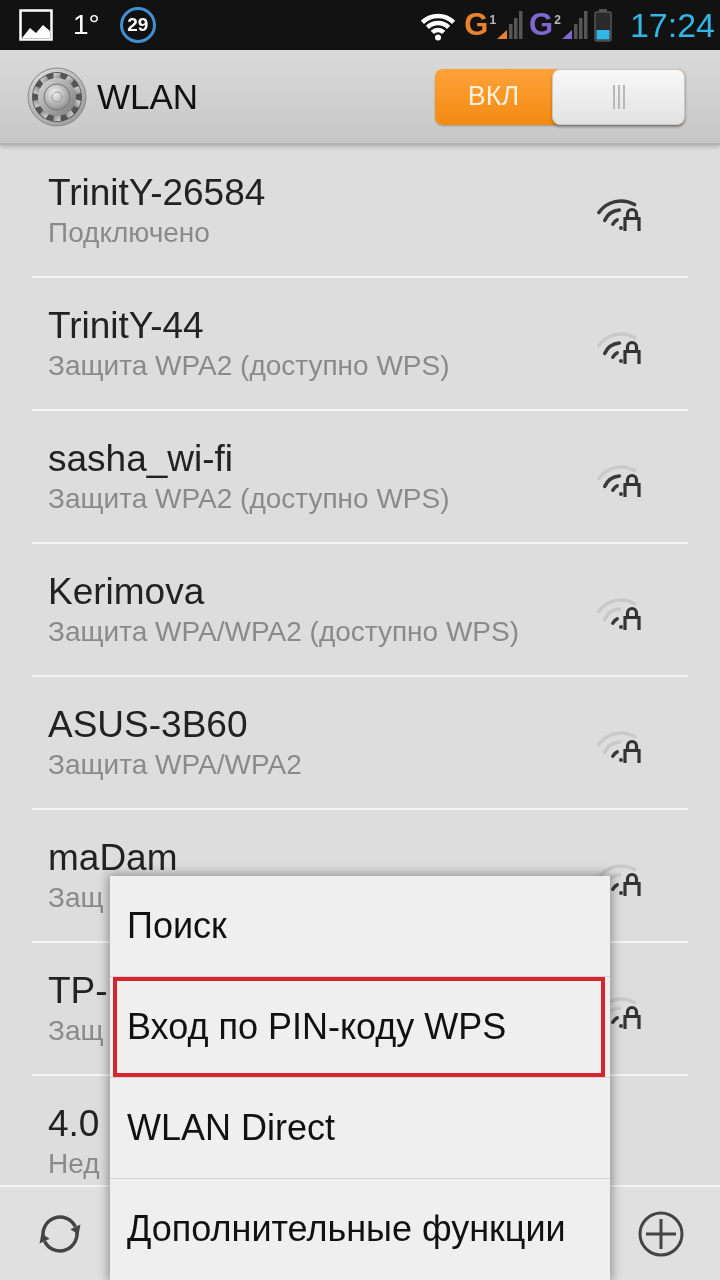 This screenshot has width=720, height=1280. Describe the element at coordinates (78, 990) in the screenshot. I see `network-name: TP-` at that location.